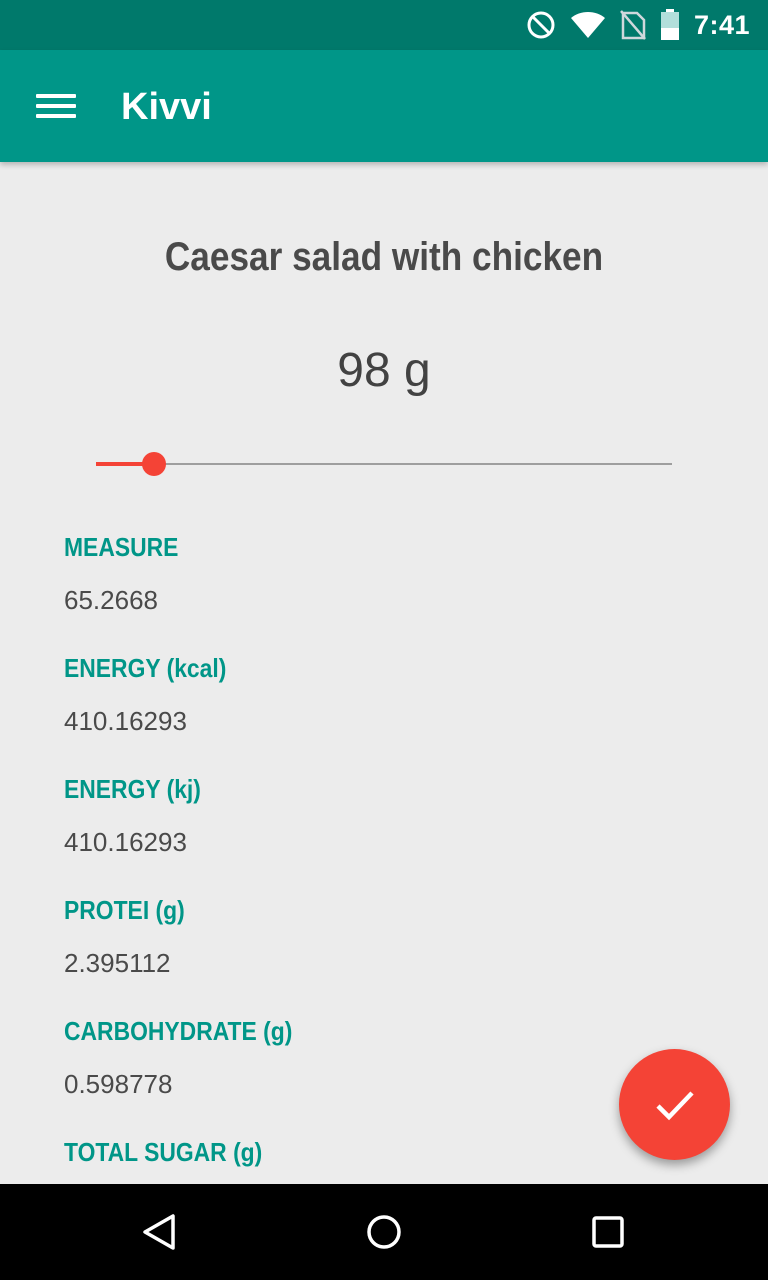 Image resolution: width=768 pixels, height=1280 pixels. What do you see at coordinates (721, 24) in the screenshot?
I see `status-time: 7:41` at bounding box center [721, 24].